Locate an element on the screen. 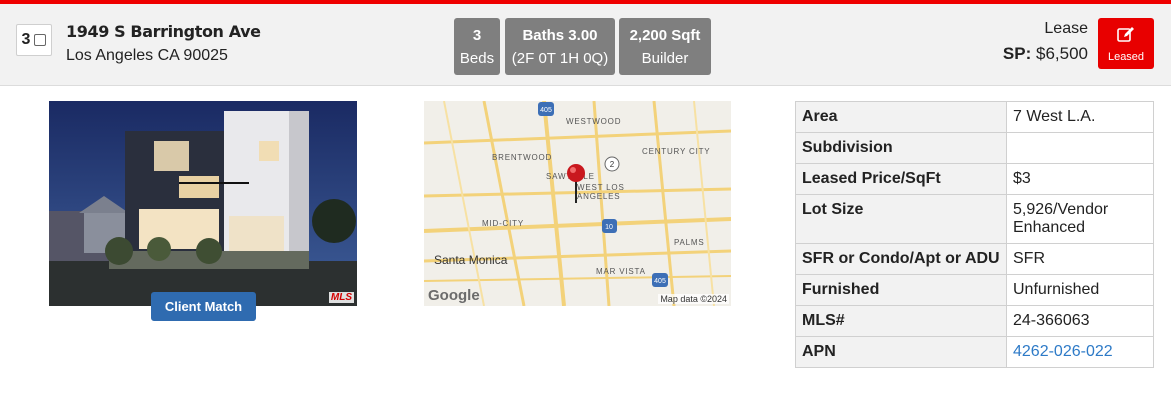 The height and width of the screenshot is (401, 1171). leased-status-button: Leased is located at coordinates (1126, 43).